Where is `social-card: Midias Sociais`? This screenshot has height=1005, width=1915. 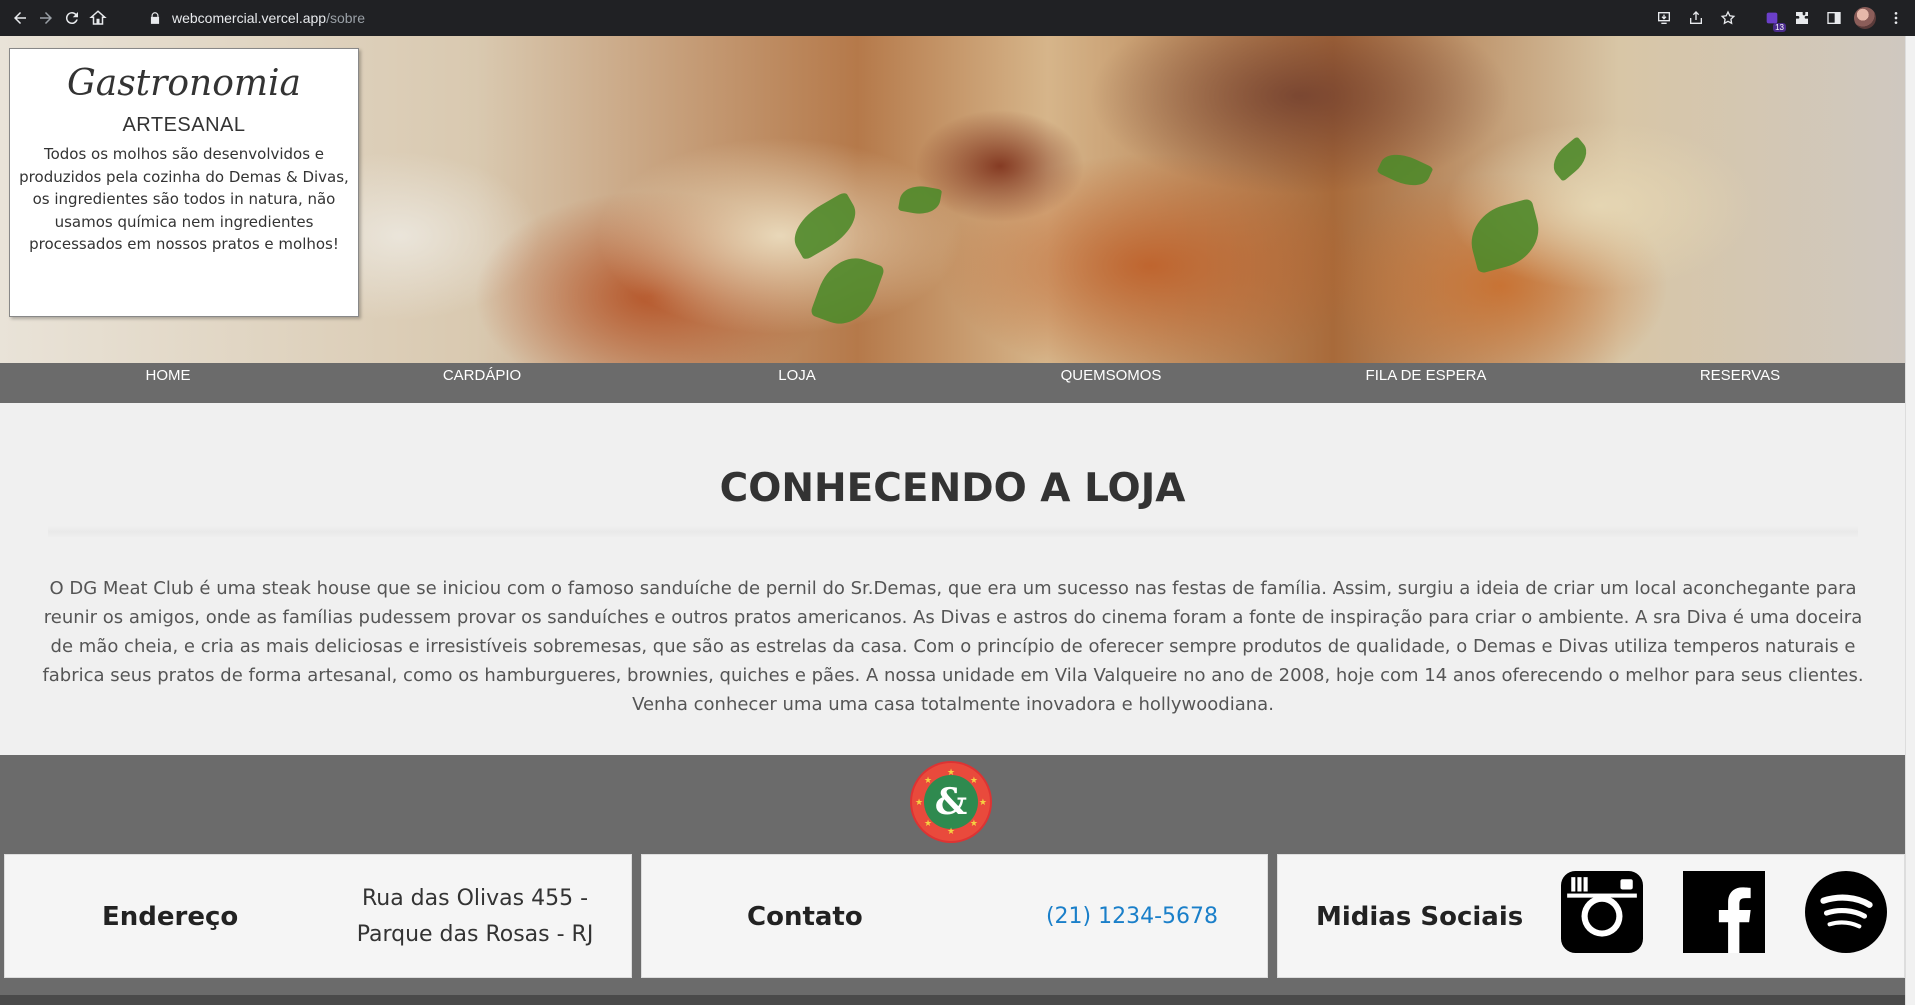
social-card: Midias Sociais is located at coordinates (1591, 916).